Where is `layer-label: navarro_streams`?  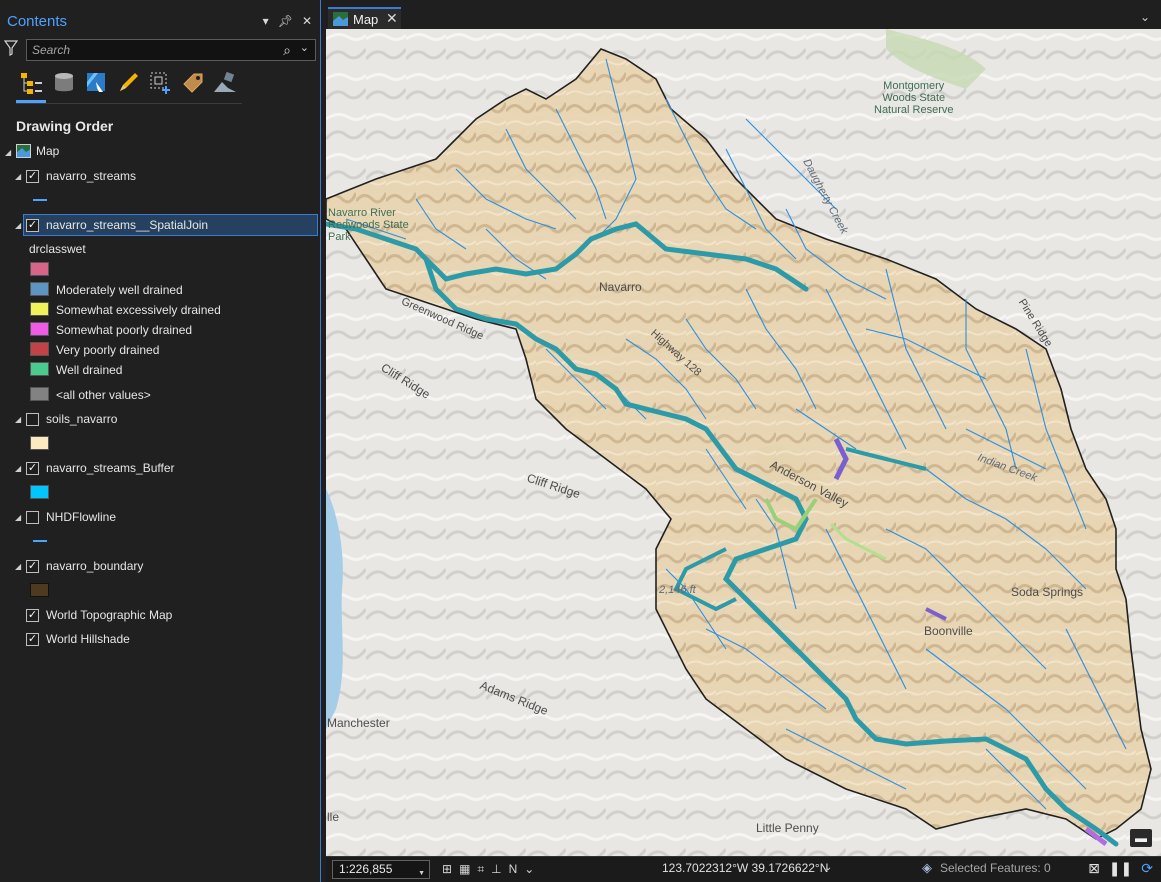
layer-label: navarro_streams is located at coordinates (91, 176).